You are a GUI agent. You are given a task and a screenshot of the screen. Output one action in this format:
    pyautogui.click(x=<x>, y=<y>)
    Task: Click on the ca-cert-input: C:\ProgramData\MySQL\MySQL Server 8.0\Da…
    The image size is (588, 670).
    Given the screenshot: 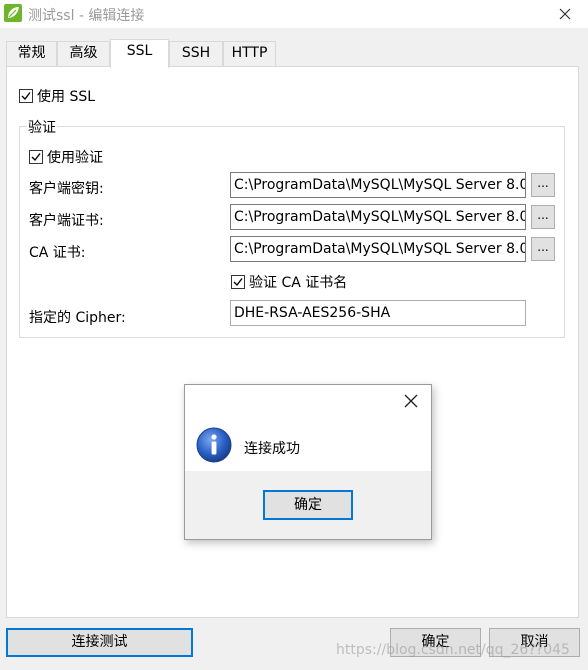 What is the action you would take?
    pyautogui.click(x=378, y=249)
    